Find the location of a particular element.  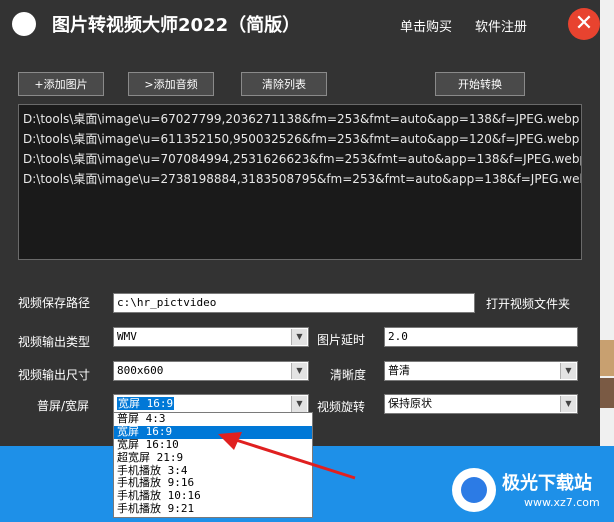

annotation-arrow-icon is located at coordinates (287, 456).